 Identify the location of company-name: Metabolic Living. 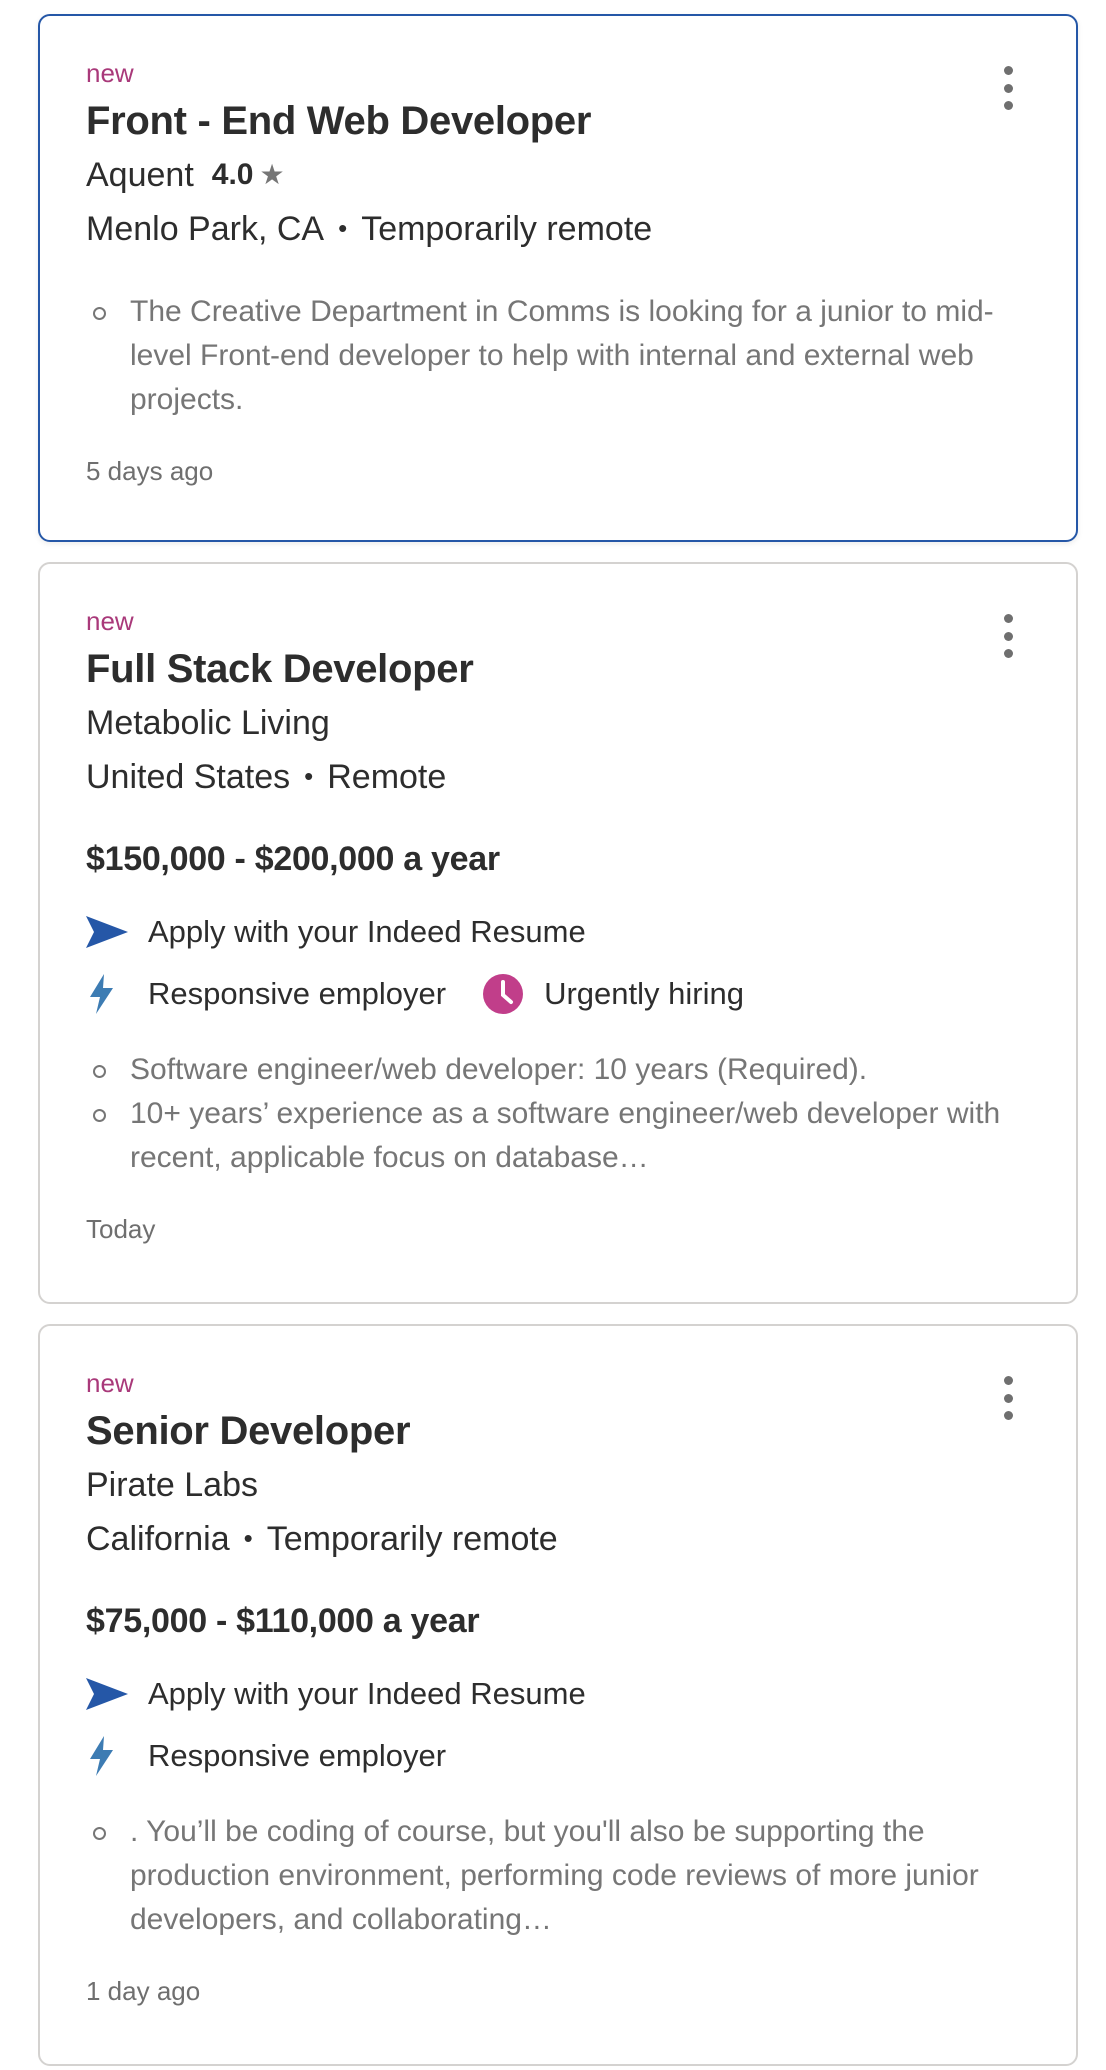
(208, 723).